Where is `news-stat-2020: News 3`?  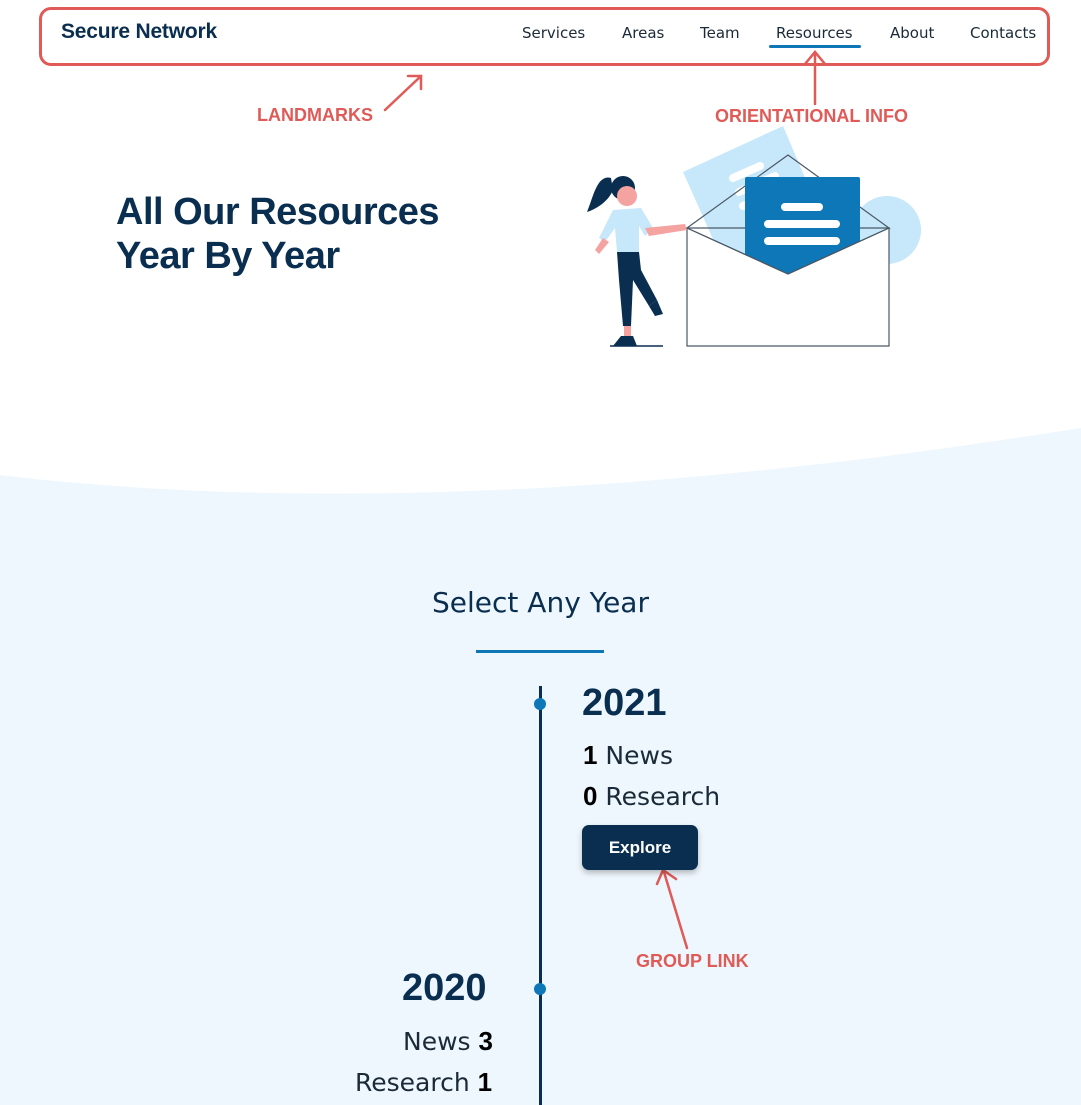
news-stat-2020: News 3 is located at coordinates (448, 1041).